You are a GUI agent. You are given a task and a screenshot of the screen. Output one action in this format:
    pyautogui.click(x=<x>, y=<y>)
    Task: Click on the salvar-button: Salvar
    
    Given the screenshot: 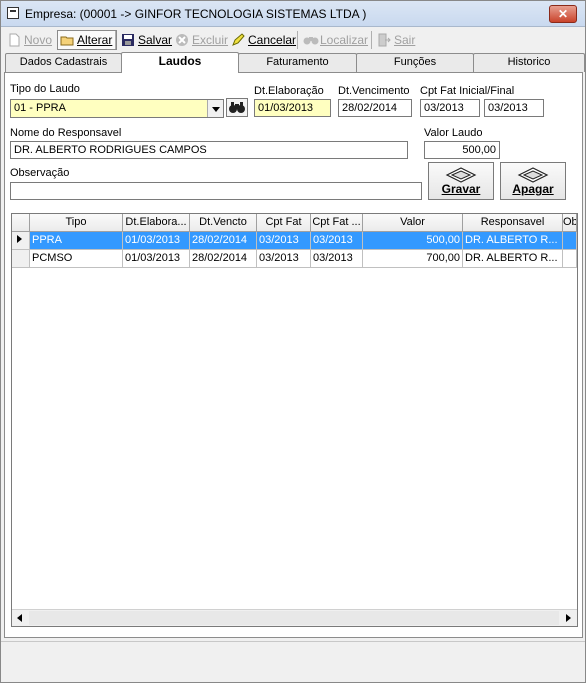 What is the action you would take?
    pyautogui.click(x=147, y=40)
    